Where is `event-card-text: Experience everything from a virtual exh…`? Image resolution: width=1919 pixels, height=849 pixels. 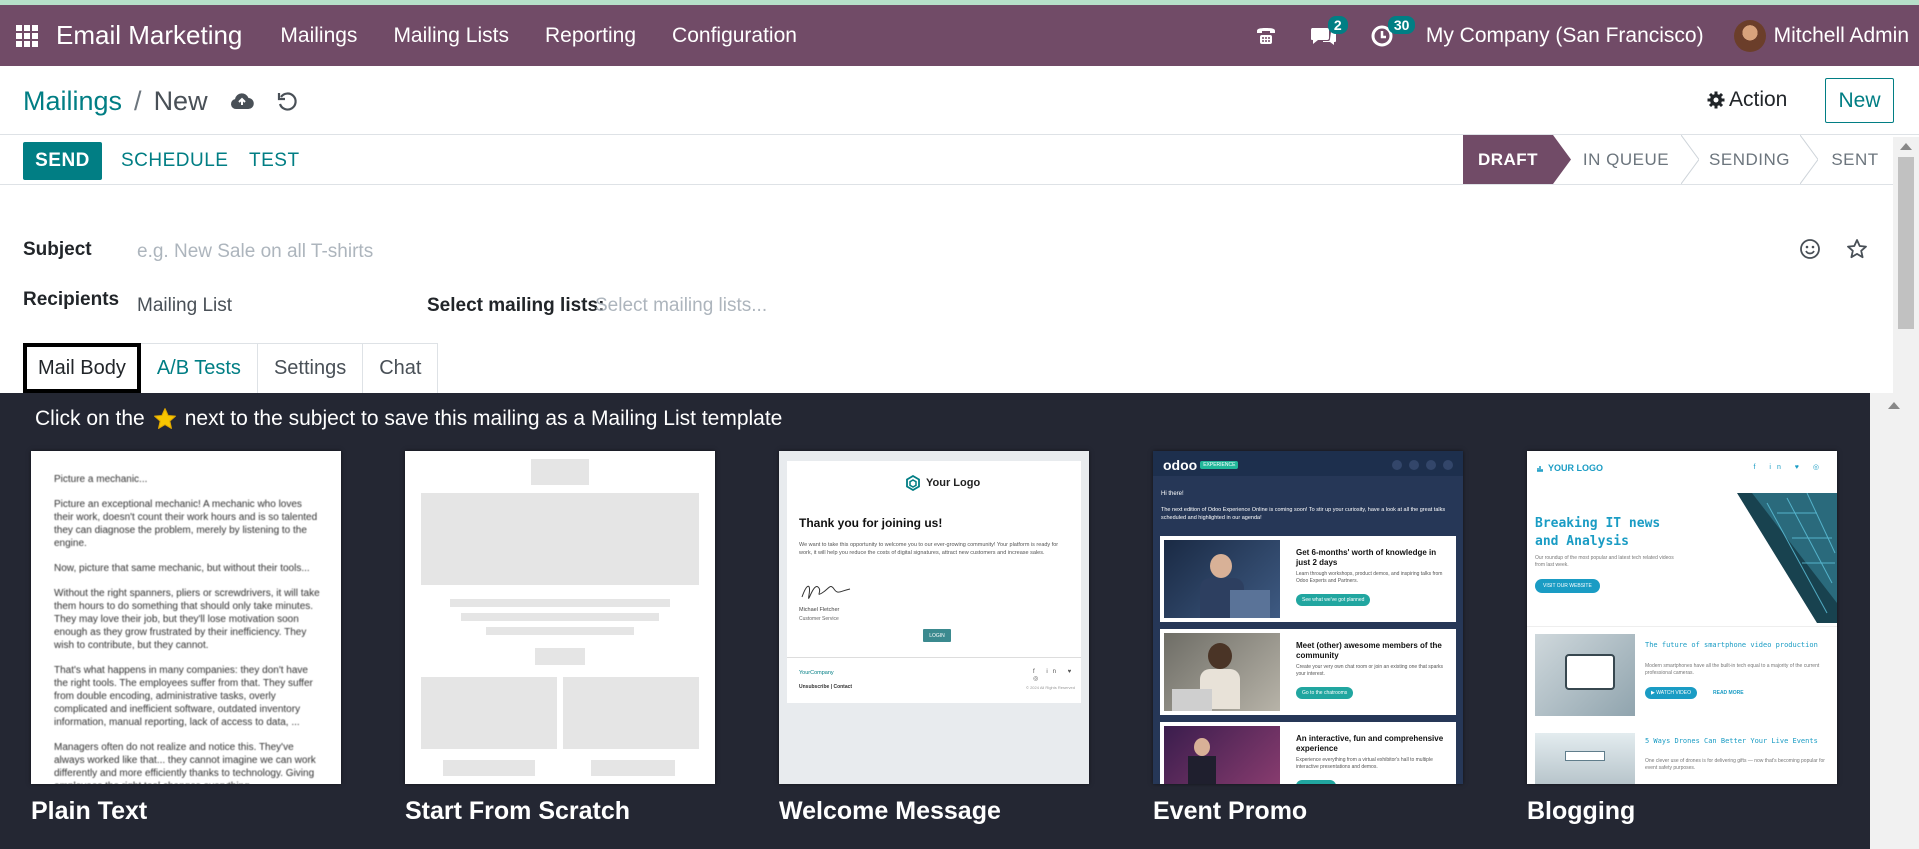
event-card-text: Experience everything from a virtual exh… is located at coordinates (1364, 763).